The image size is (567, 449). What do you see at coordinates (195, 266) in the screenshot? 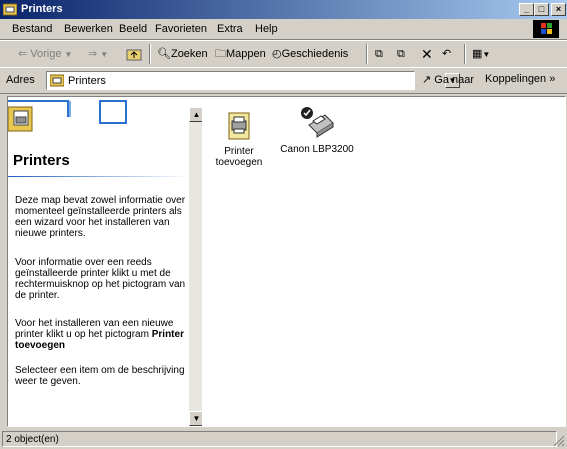
I see `vertical-scrollbar: ▲ ▼` at bounding box center [195, 266].